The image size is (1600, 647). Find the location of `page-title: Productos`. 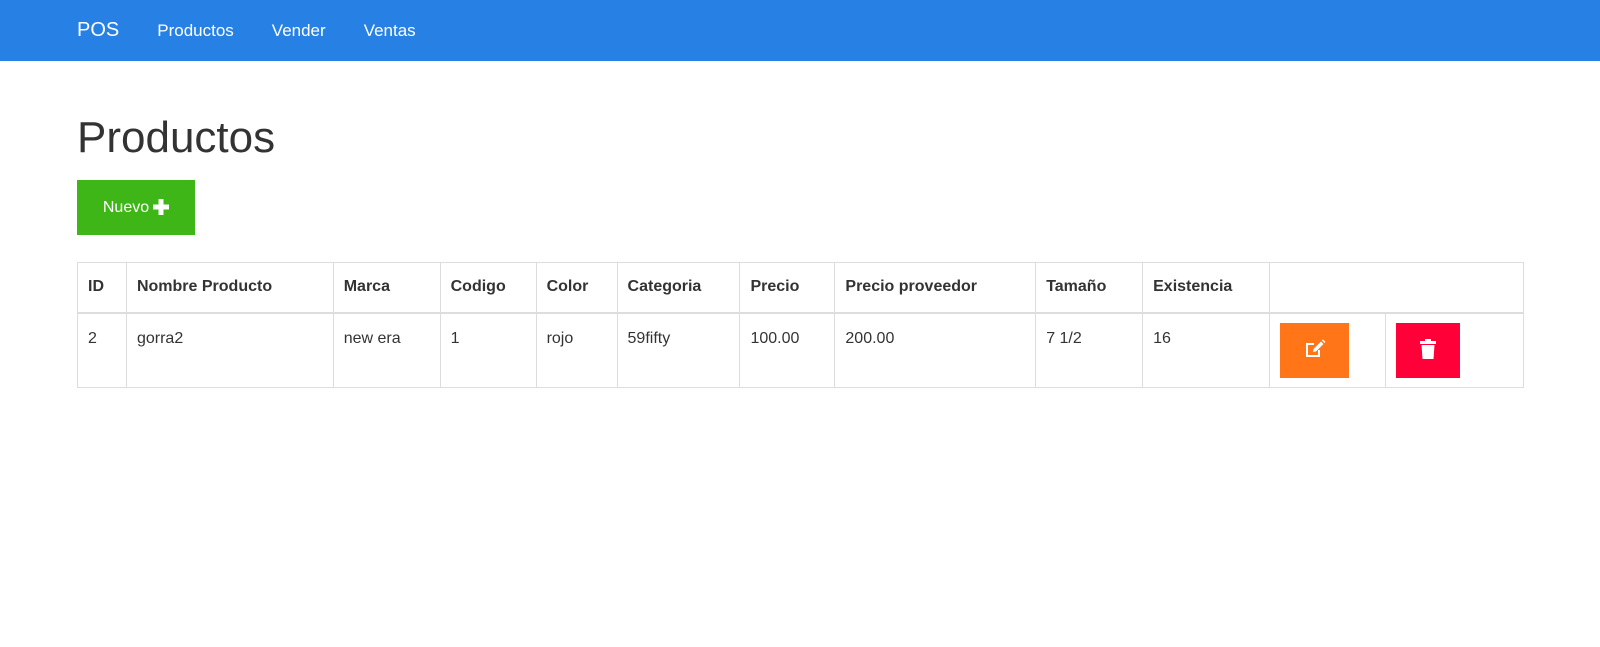

page-title: Productos is located at coordinates (176, 137).